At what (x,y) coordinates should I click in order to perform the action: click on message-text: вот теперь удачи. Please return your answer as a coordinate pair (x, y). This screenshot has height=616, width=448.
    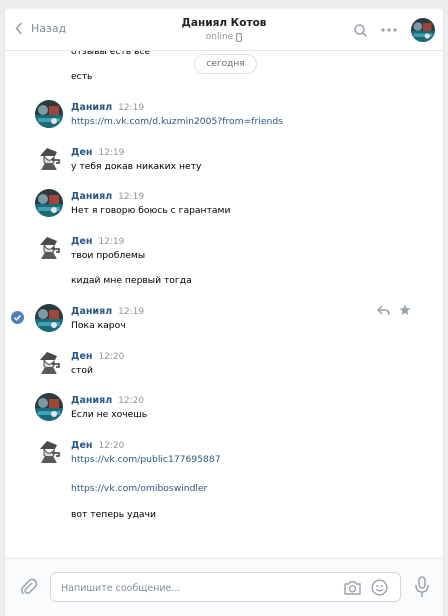
    Looking at the image, I should click on (113, 514).